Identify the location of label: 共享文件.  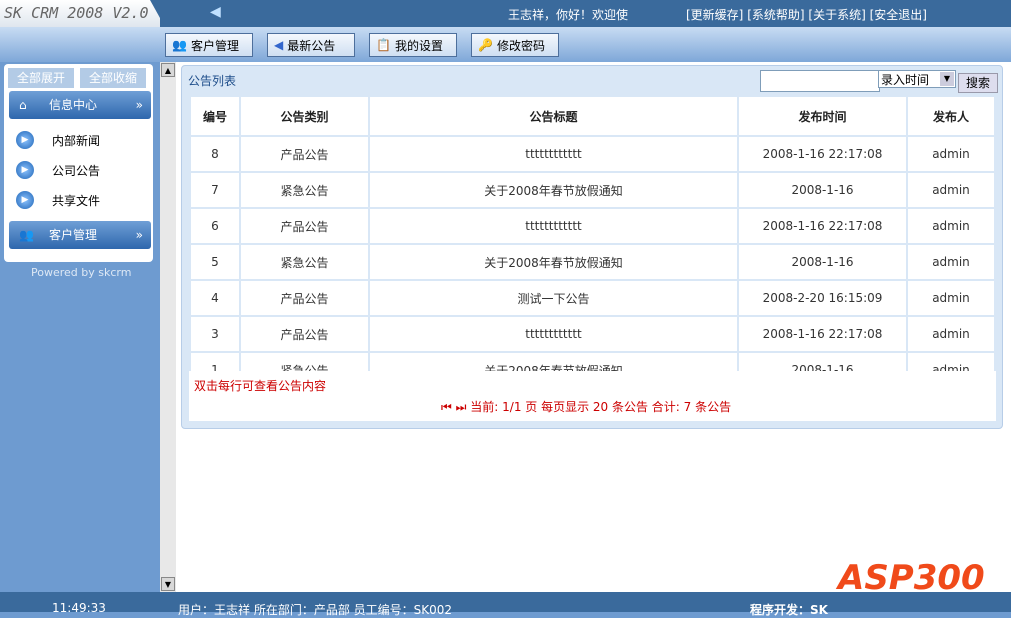
(76, 200).